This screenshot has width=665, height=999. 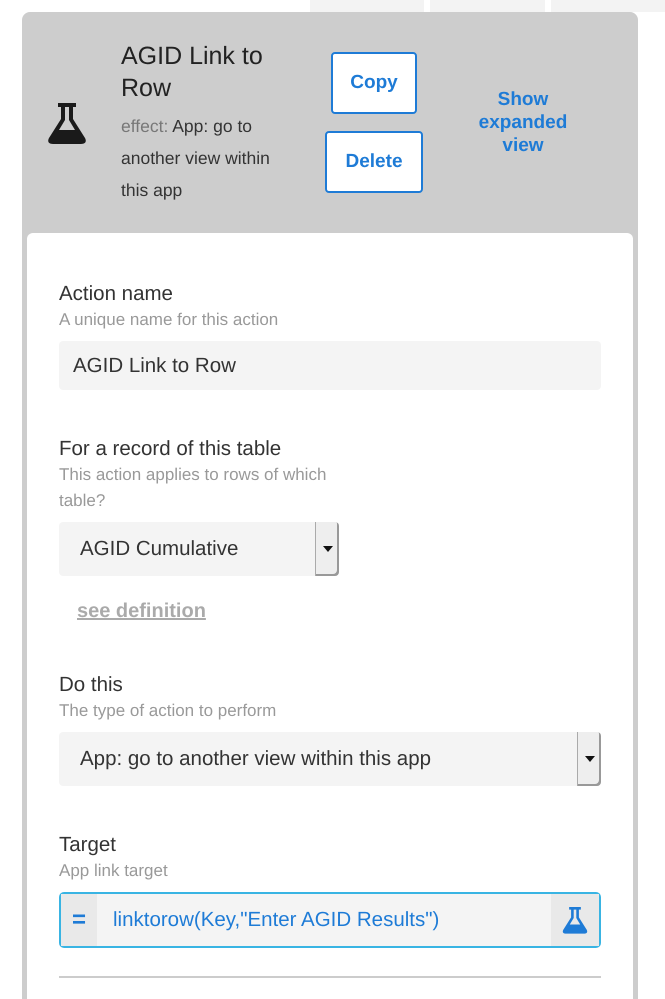 What do you see at coordinates (330, 920) in the screenshot?
I see `formula-field: = linktorow(Key,"Enter AGID Results")` at bounding box center [330, 920].